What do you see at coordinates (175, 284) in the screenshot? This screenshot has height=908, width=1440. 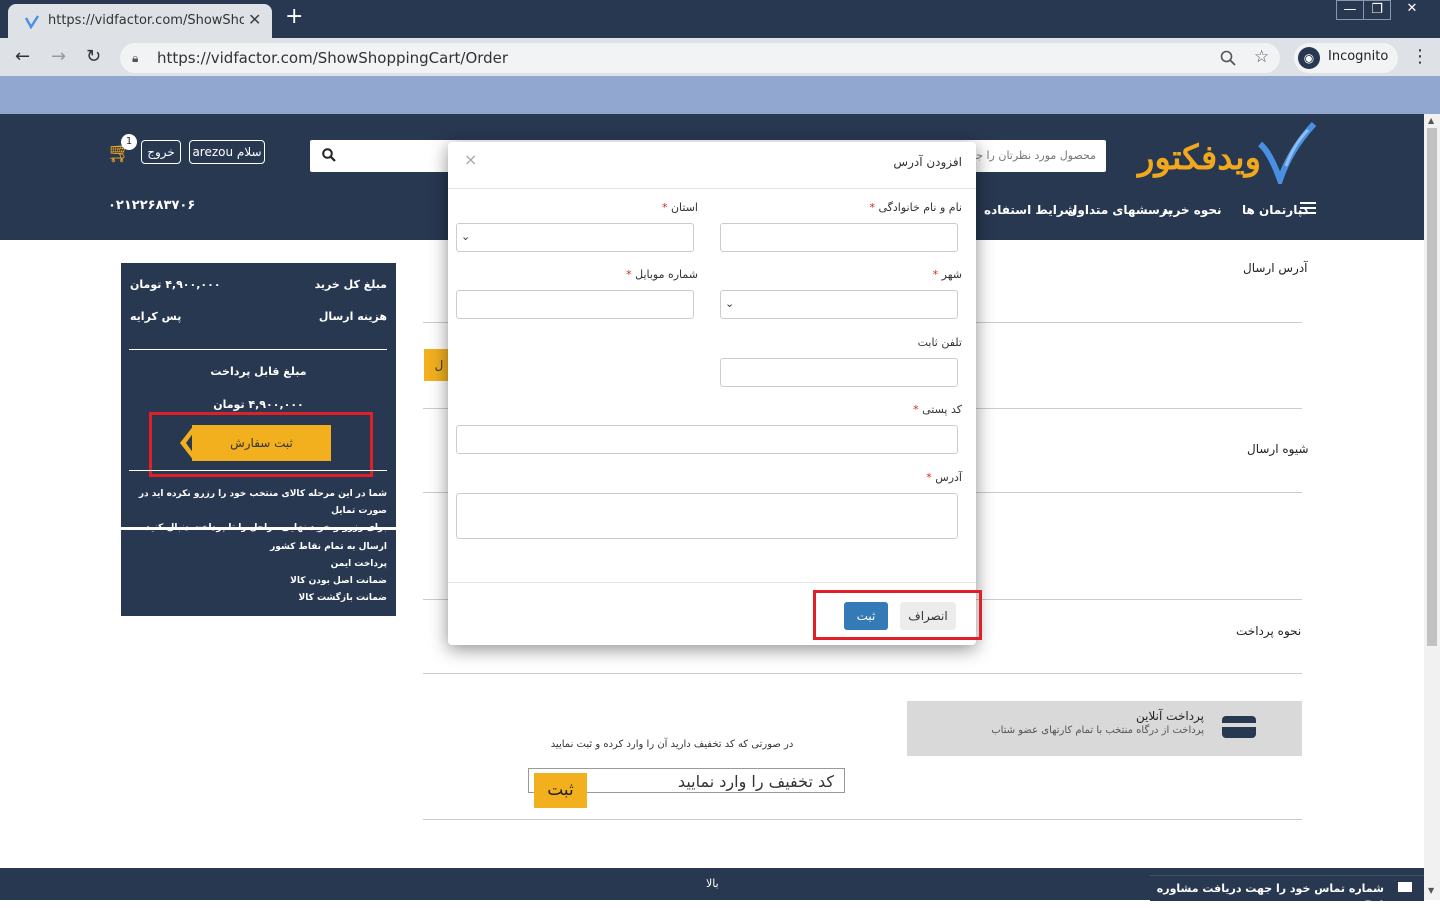 I see `total-value: ۴,۹۰۰,۰۰۰ تومان` at bounding box center [175, 284].